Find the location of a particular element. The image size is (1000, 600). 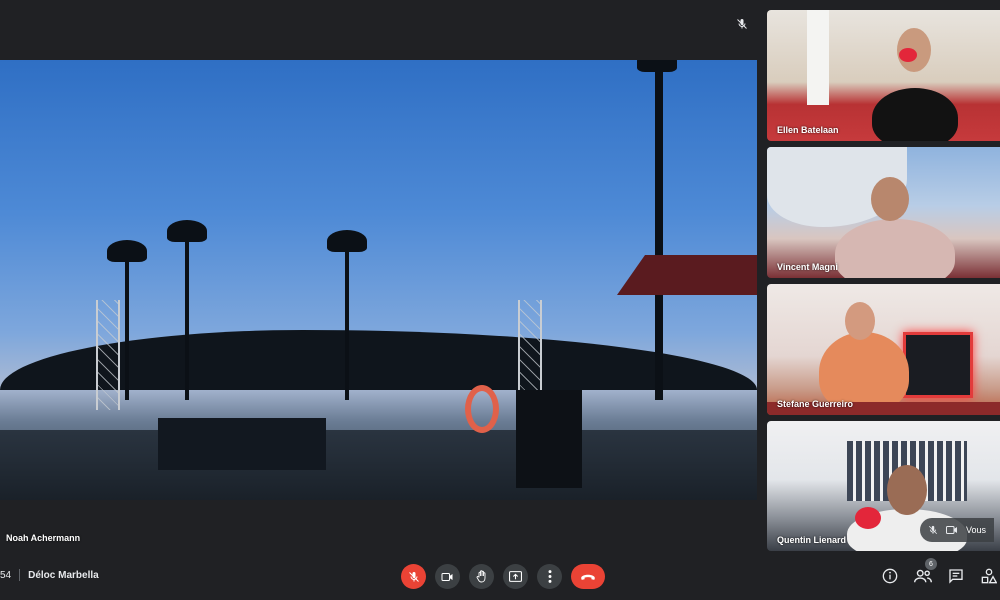

people-icon is located at coordinates (923, 576).